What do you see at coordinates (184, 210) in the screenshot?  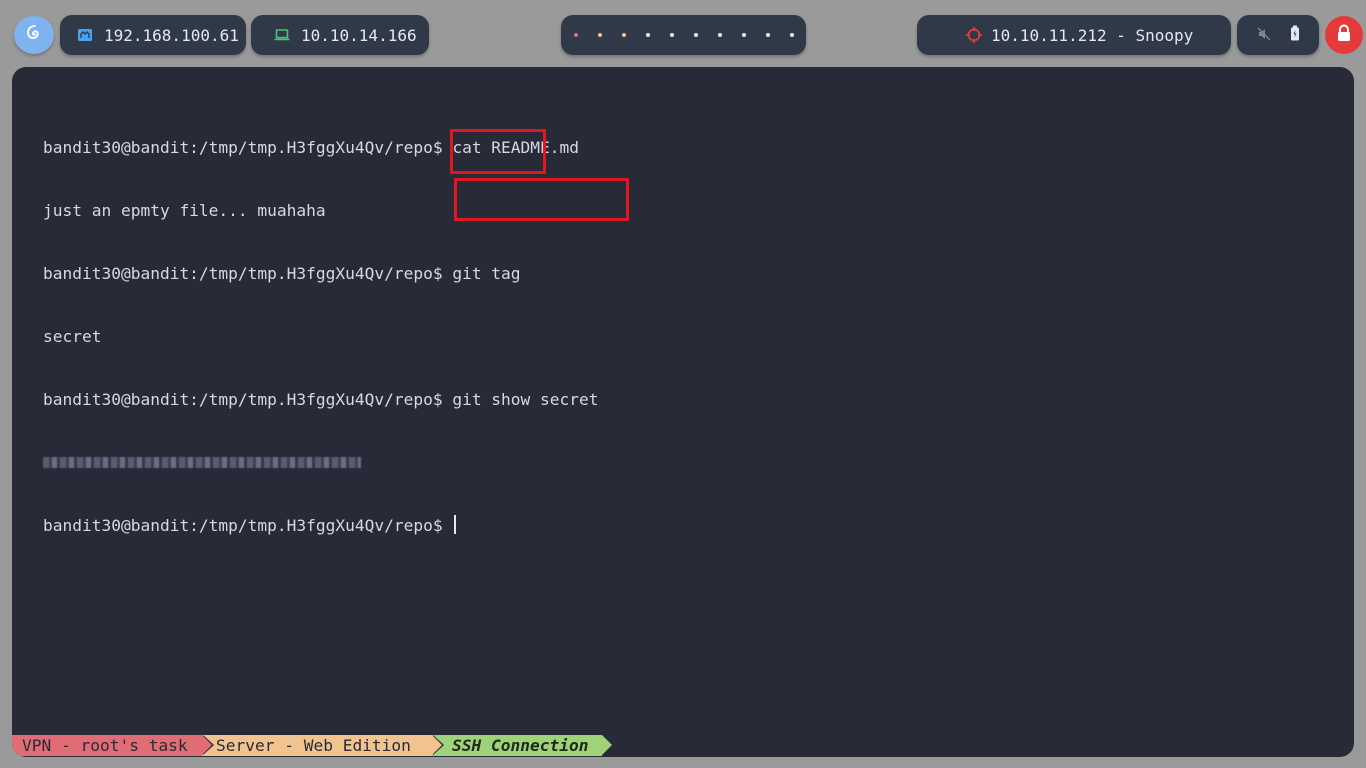 I see `output-text: just an epmty file... muahaha` at bounding box center [184, 210].